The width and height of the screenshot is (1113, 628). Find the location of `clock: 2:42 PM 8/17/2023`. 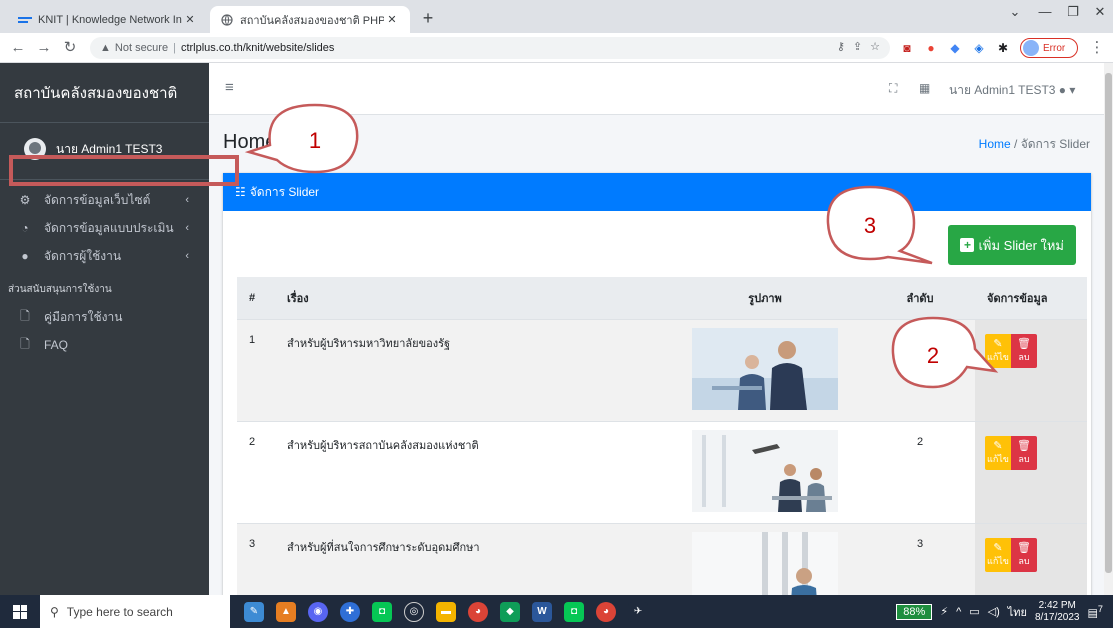

clock: 2:42 PM 8/17/2023 is located at coordinates (1057, 612).